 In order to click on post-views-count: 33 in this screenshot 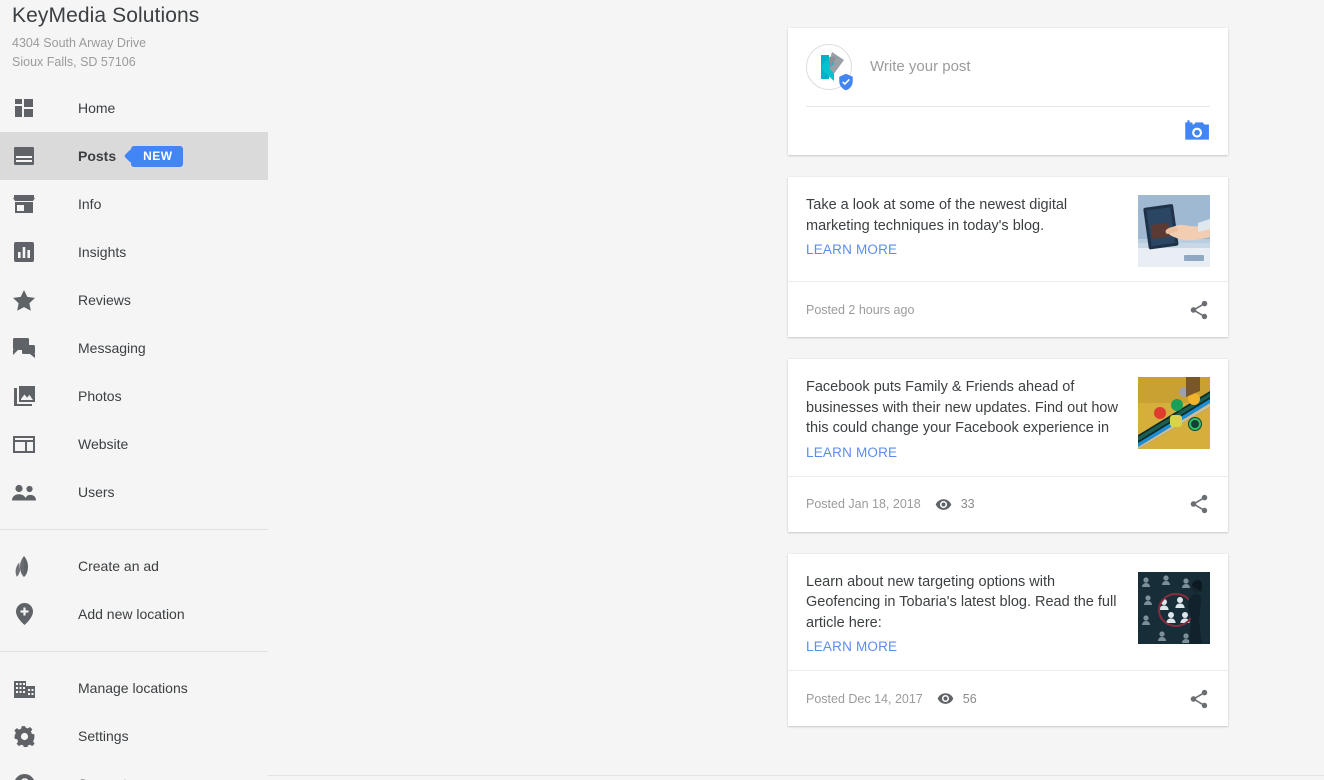, I will do `click(967, 504)`.